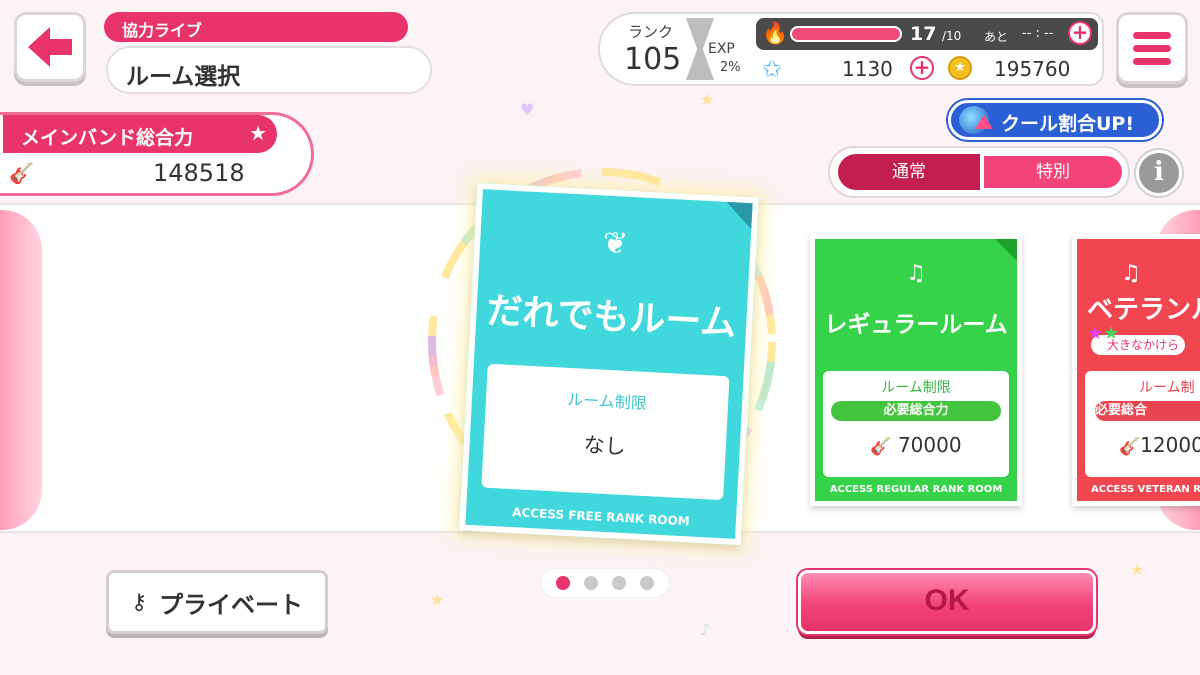 The height and width of the screenshot is (675, 1200). I want to click on fire-icon: 🔥, so click(775, 33).